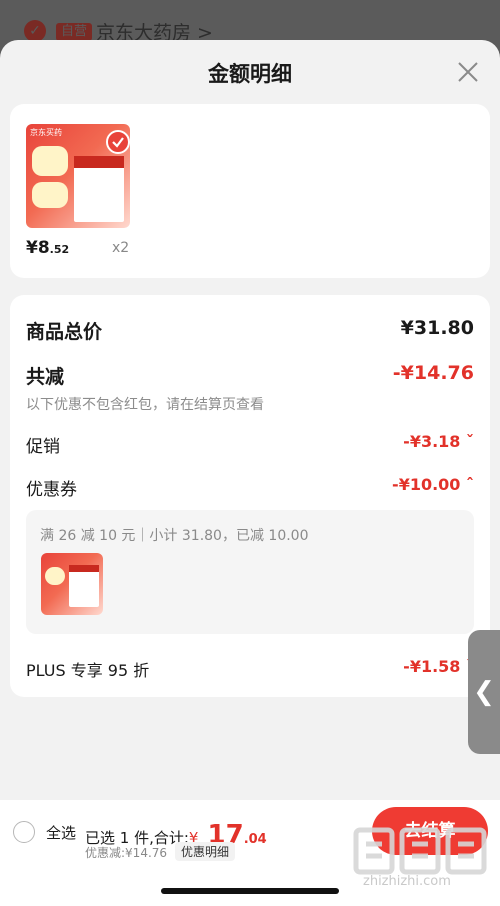 The height and width of the screenshot is (906, 500). I want to click on coupon-product-thumbnail, so click(72, 584).